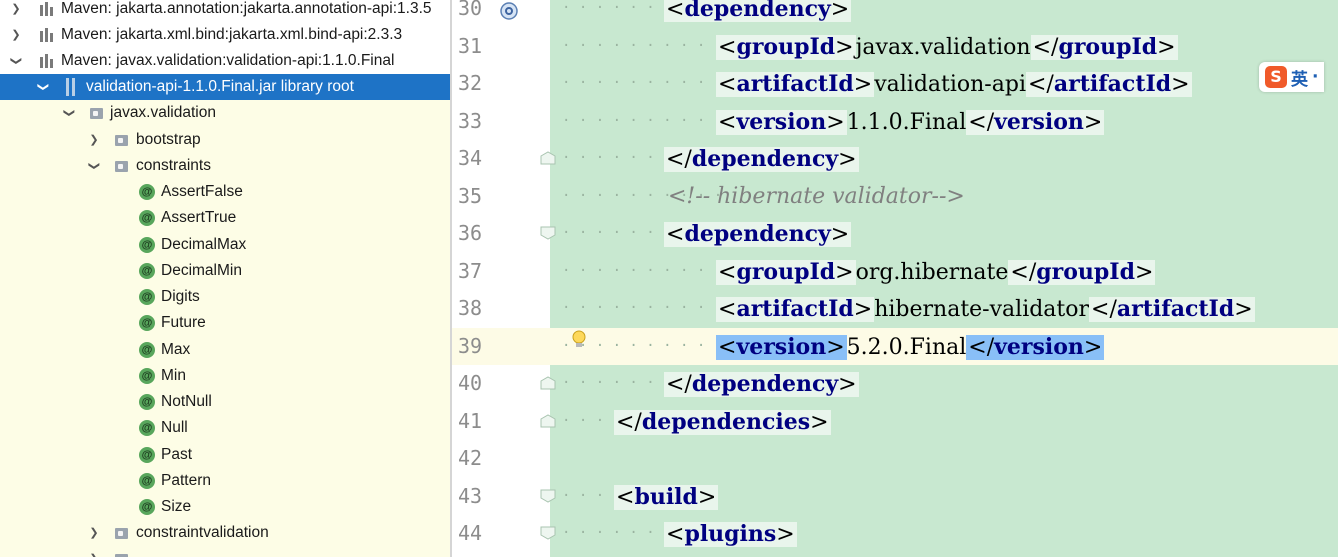 This screenshot has width=1338, height=557. What do you see at coordinates (895, 234) in the screenshot?
I see `code-line: 36 · · · · · · · · · · · <dependency>` at bounding box center [895, 234].